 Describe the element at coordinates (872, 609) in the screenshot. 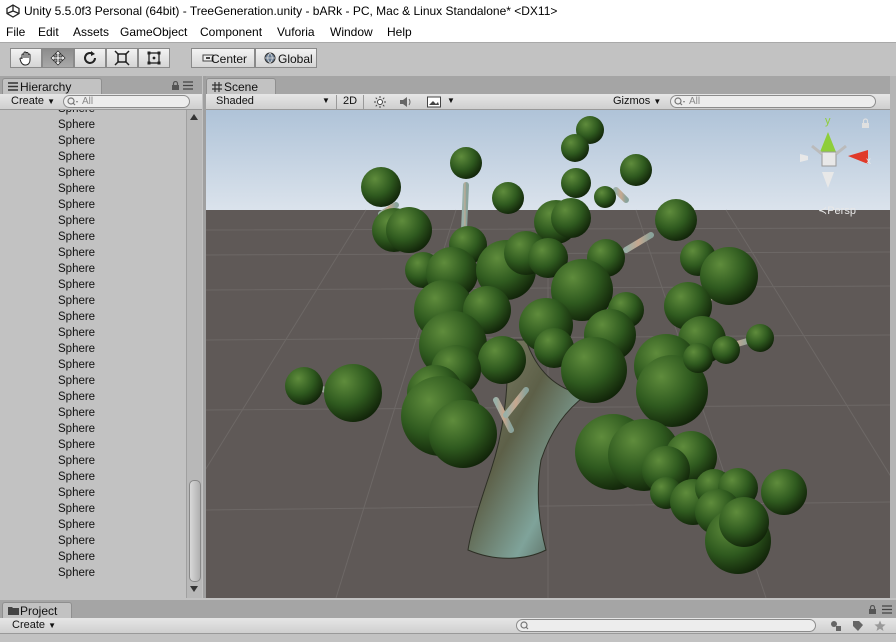

I see `project-lock-icon` at that location.